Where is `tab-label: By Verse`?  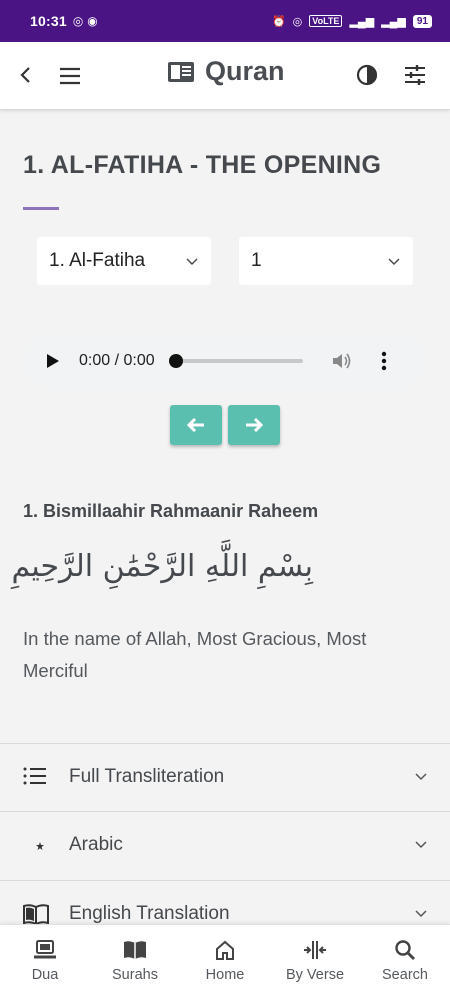
tab-label: By Verse is located at coordinates (315, 975).